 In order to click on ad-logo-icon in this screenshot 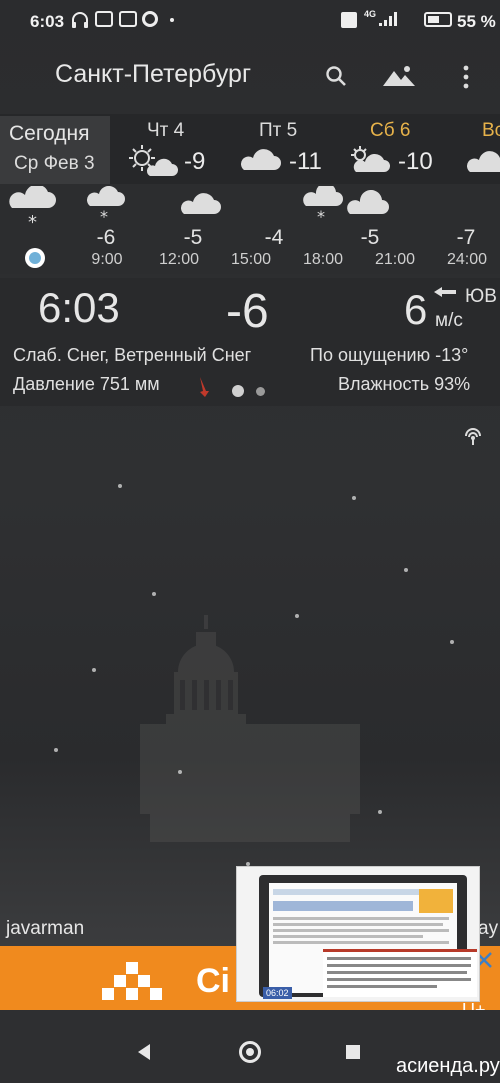, I will do `click(136, 984)`.